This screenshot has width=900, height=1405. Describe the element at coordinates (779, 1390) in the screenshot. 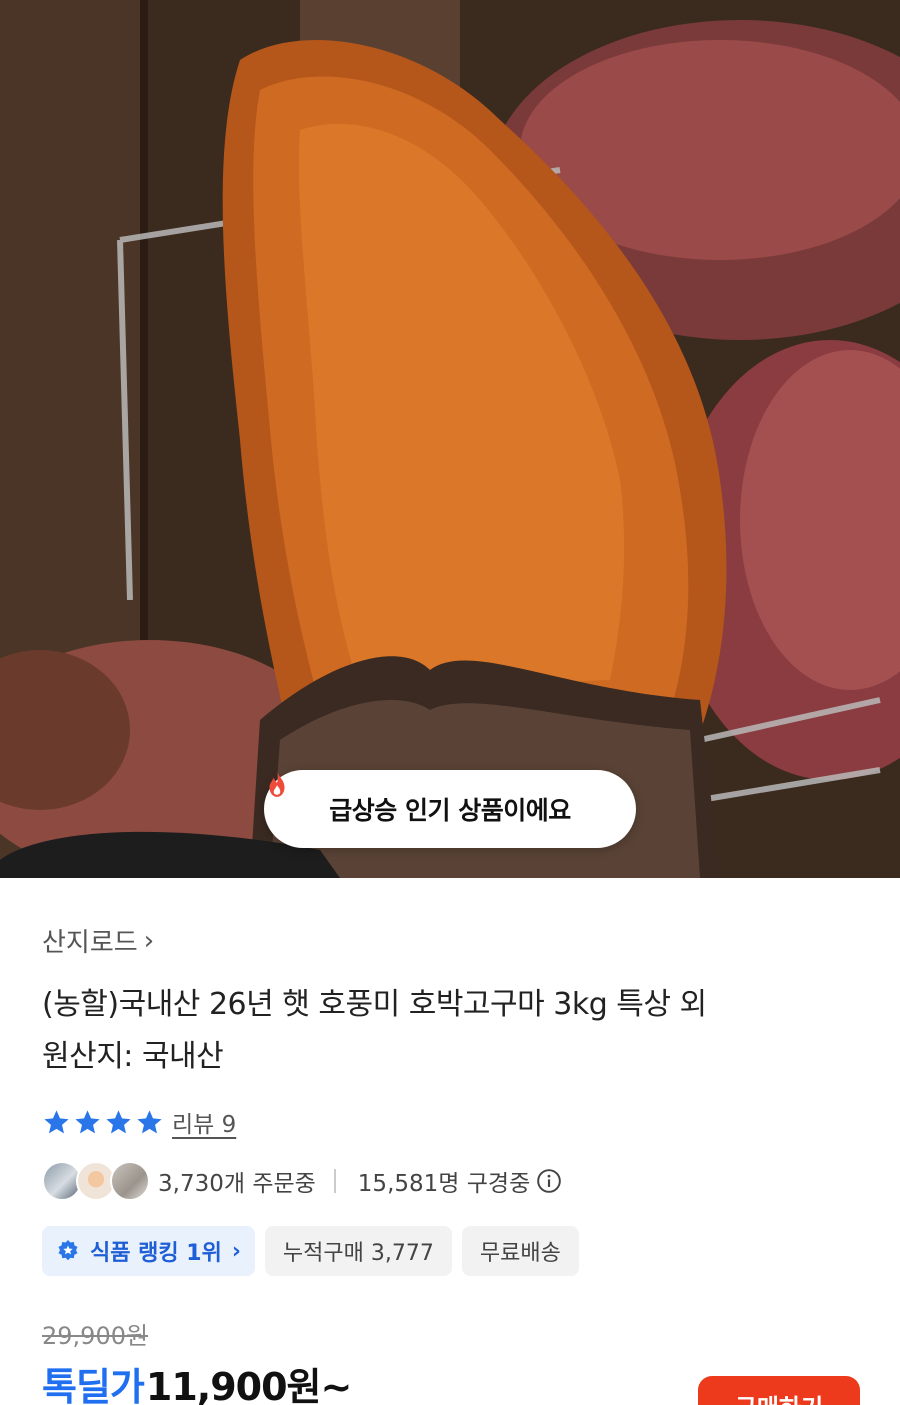

I see `buy-button: 구매하기` at that location.